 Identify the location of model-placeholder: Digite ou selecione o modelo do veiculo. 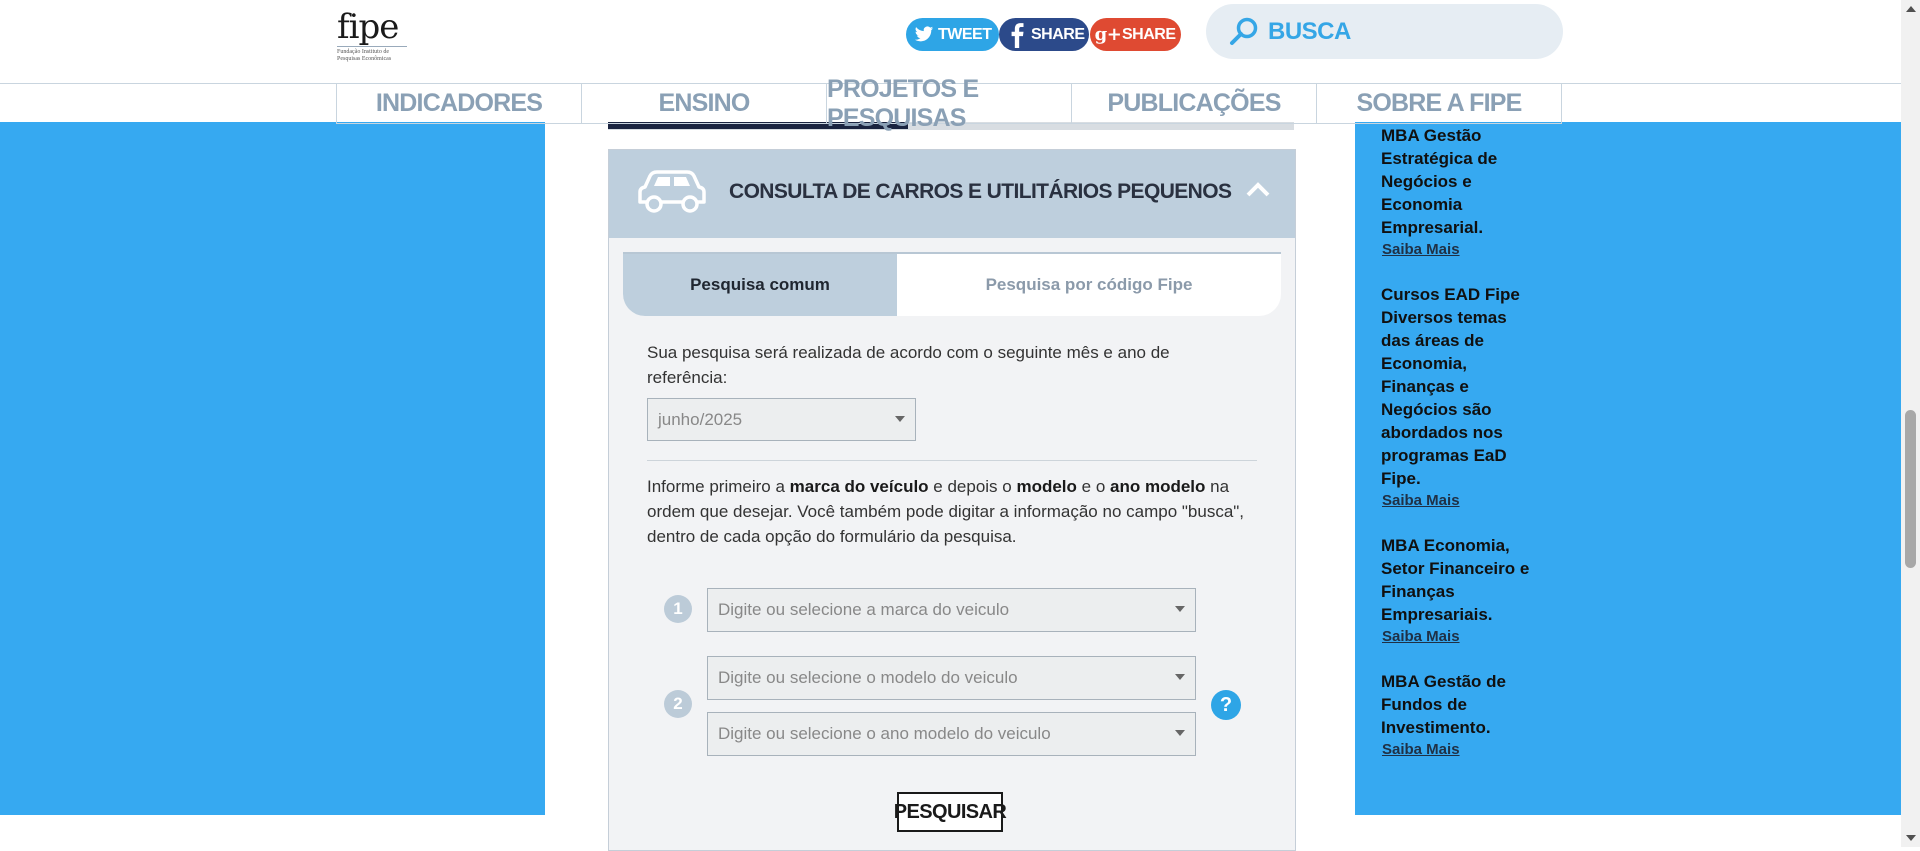
(868, 677).